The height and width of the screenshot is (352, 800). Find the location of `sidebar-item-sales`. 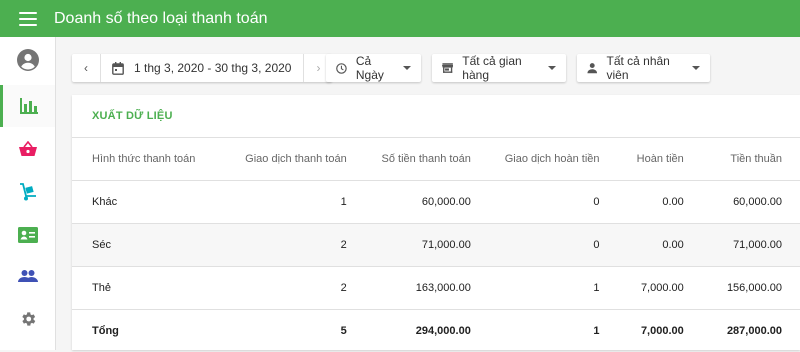

sidebar-item-sales is located at coordinates (27, 149).